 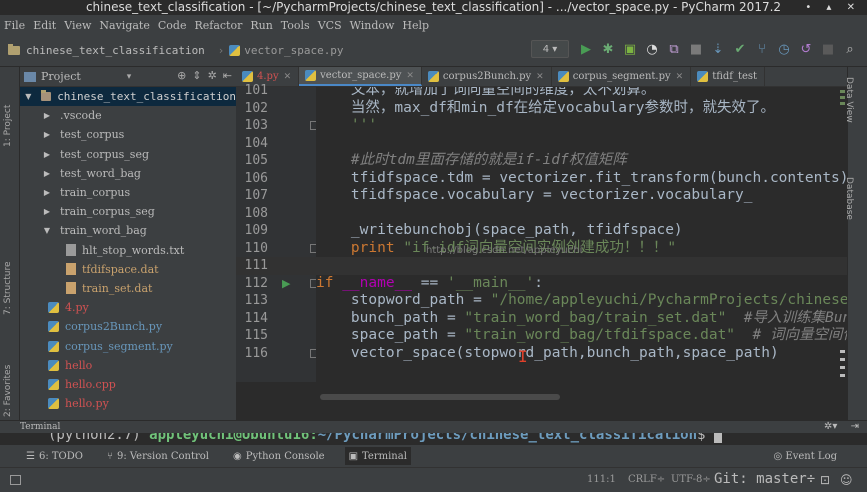 What do you see at coordinates (286, 283) in the screenshot?
I see `run-gutter-icon: ▶` at bounding box center [286, 283].